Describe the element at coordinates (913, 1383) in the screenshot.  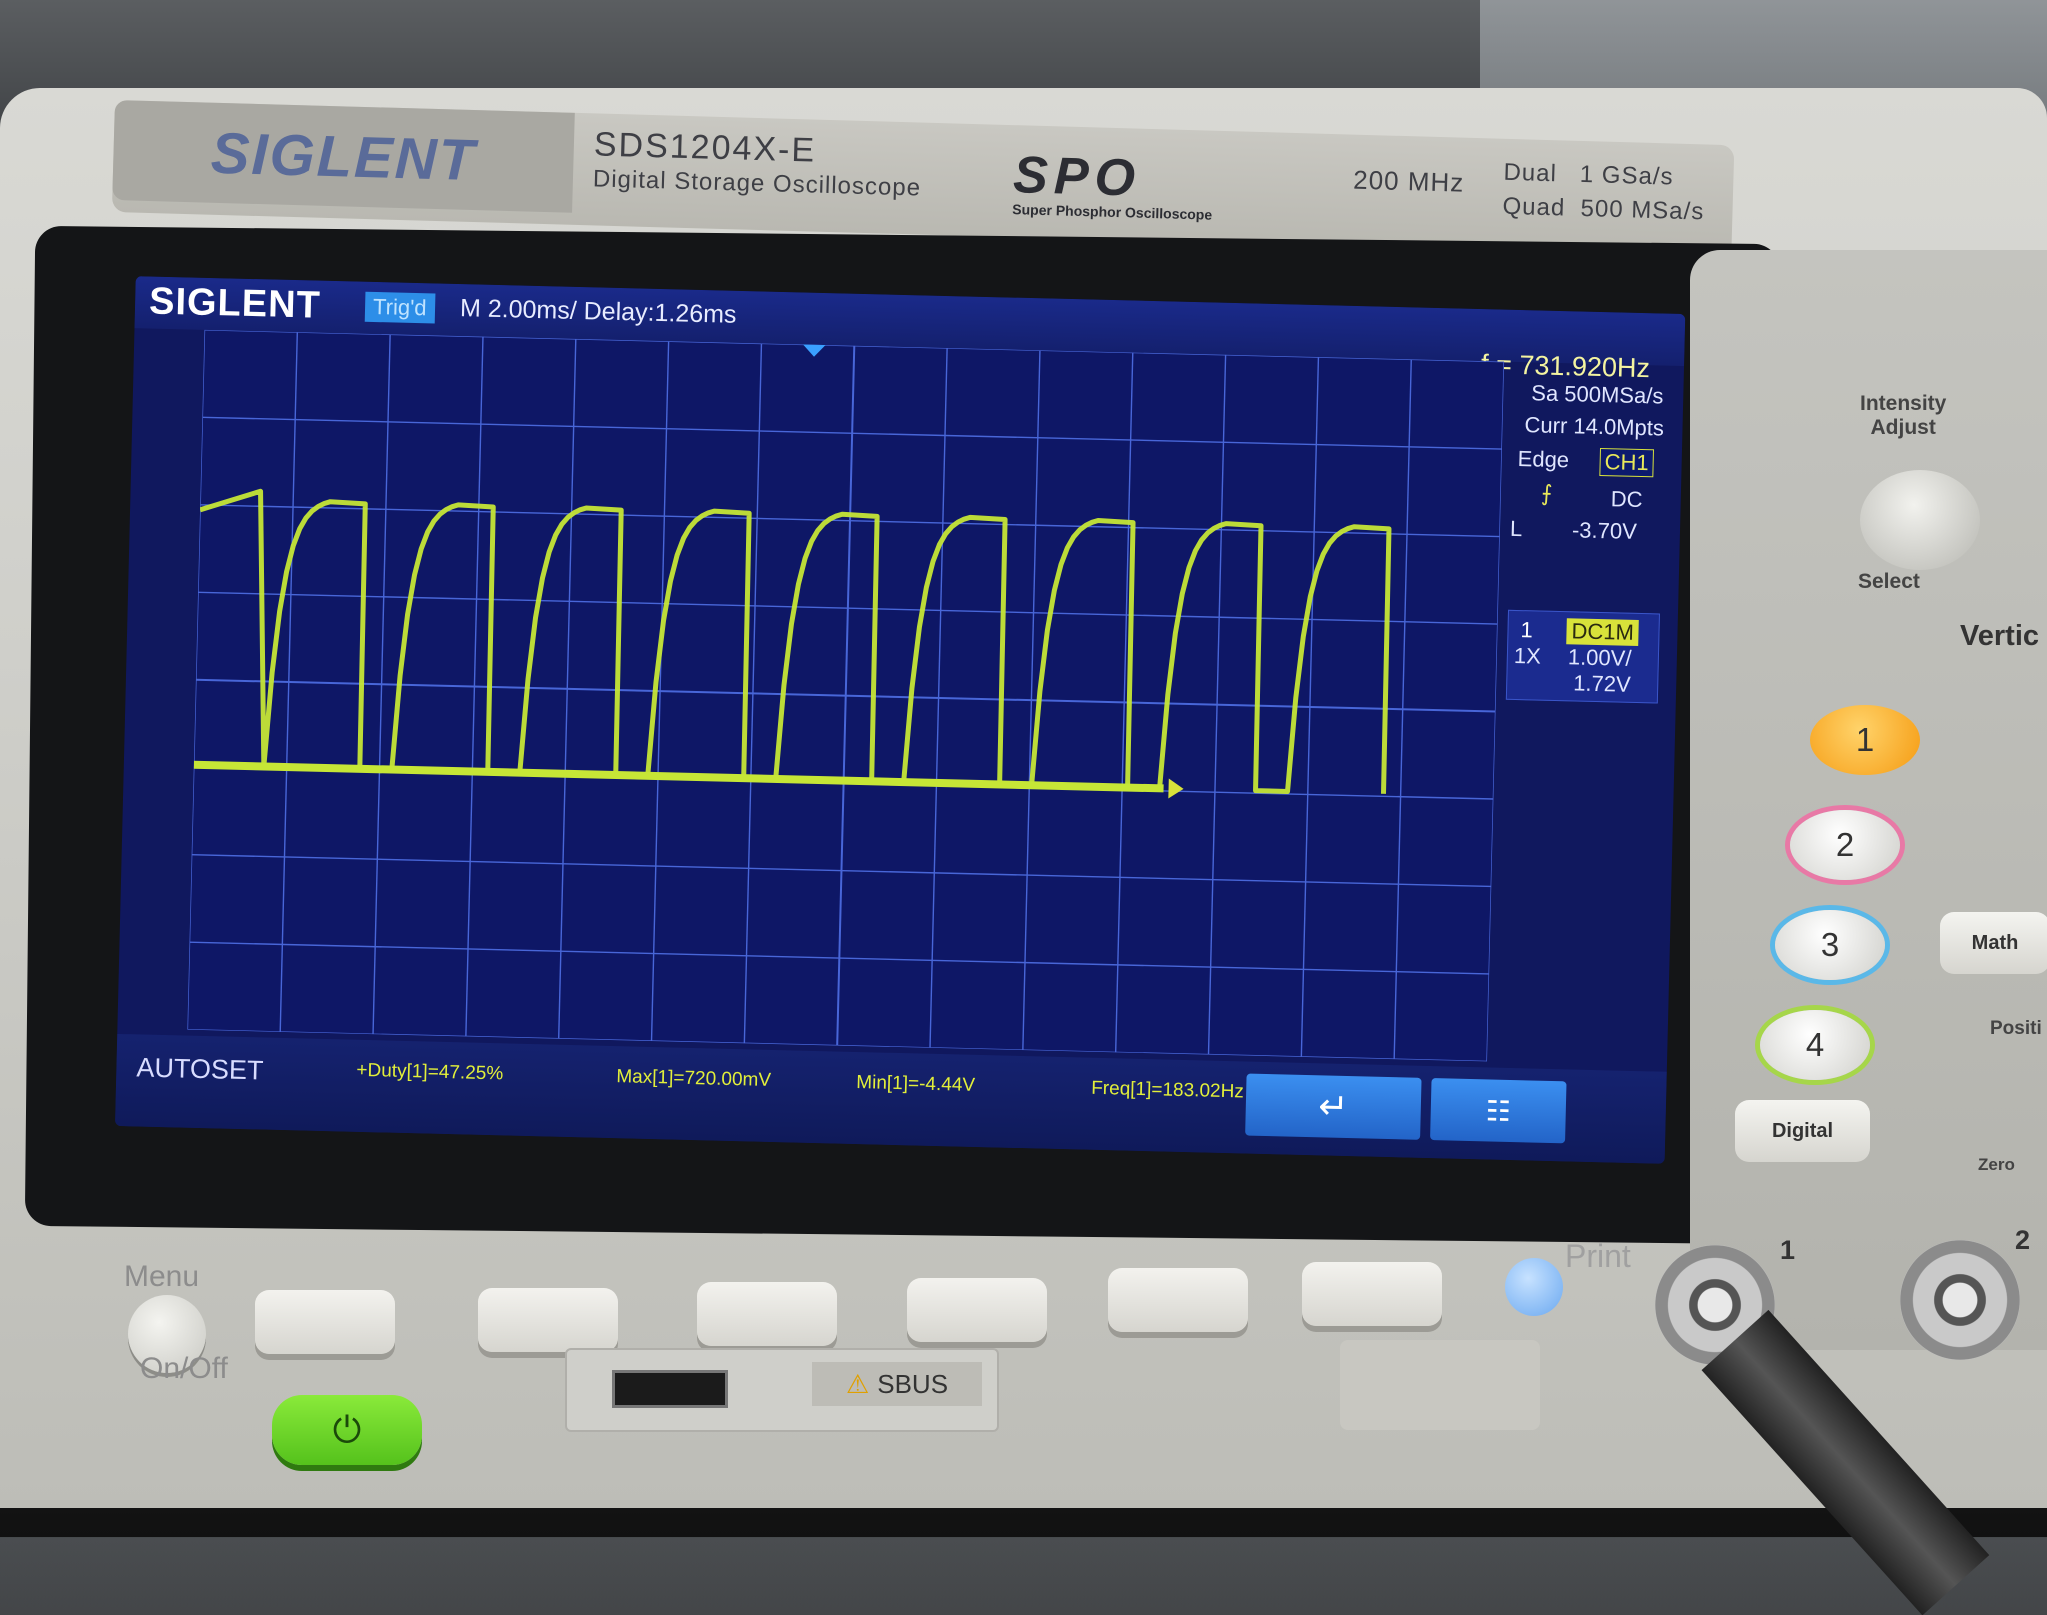
I see `sbus-label: SBUS` at that location.